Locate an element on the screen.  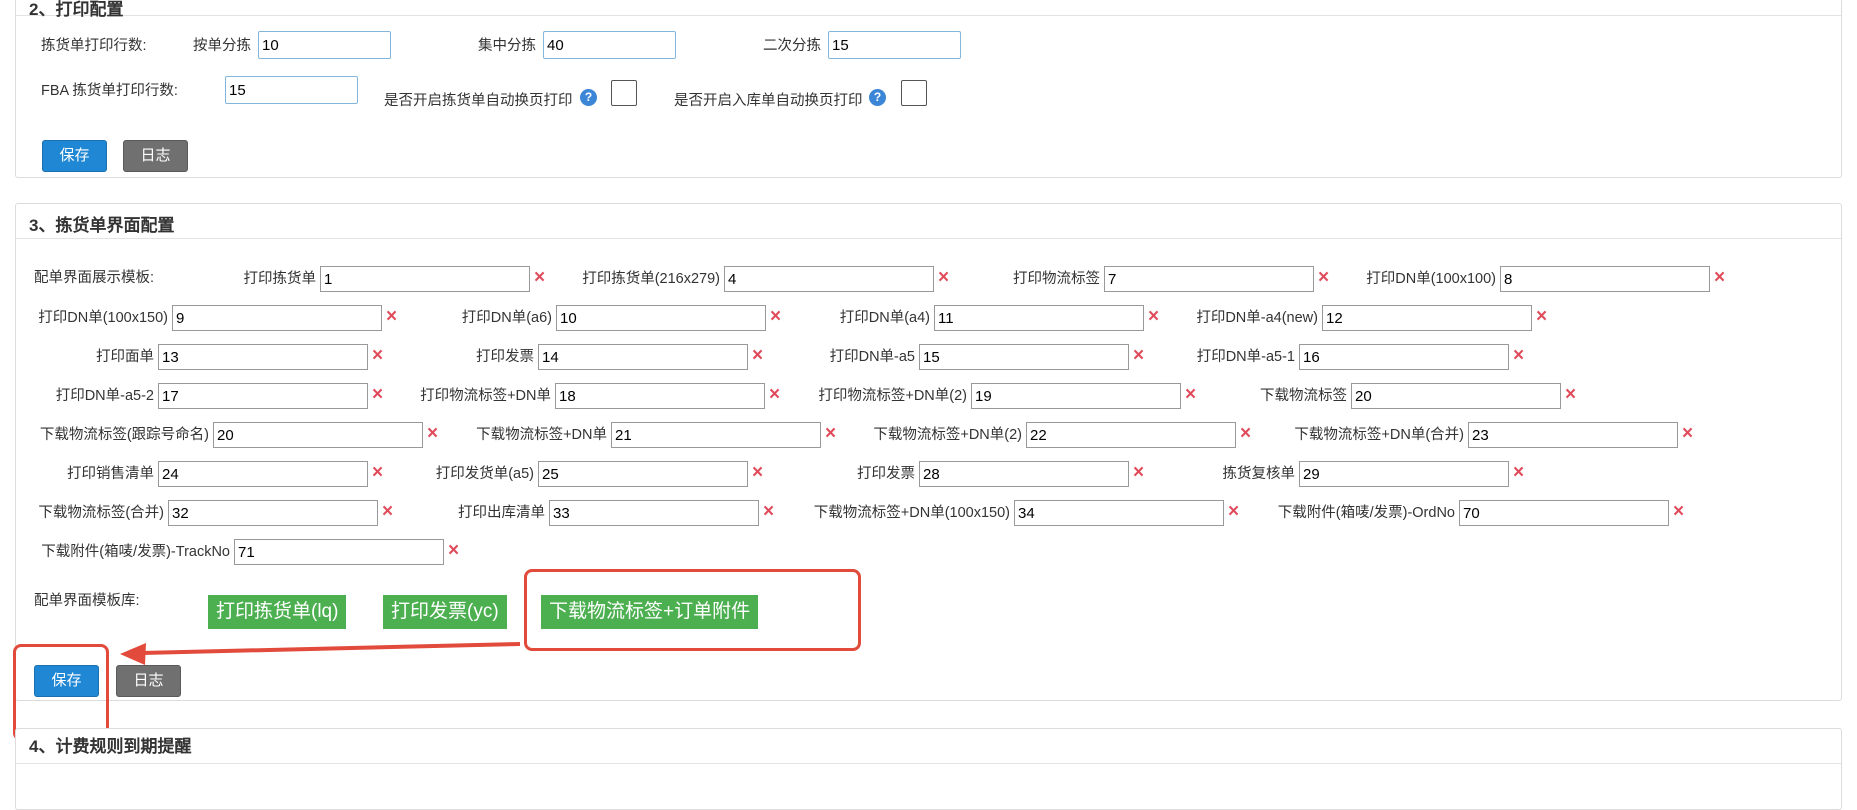
log-button: 日志 is located at coordinates (148, 681).